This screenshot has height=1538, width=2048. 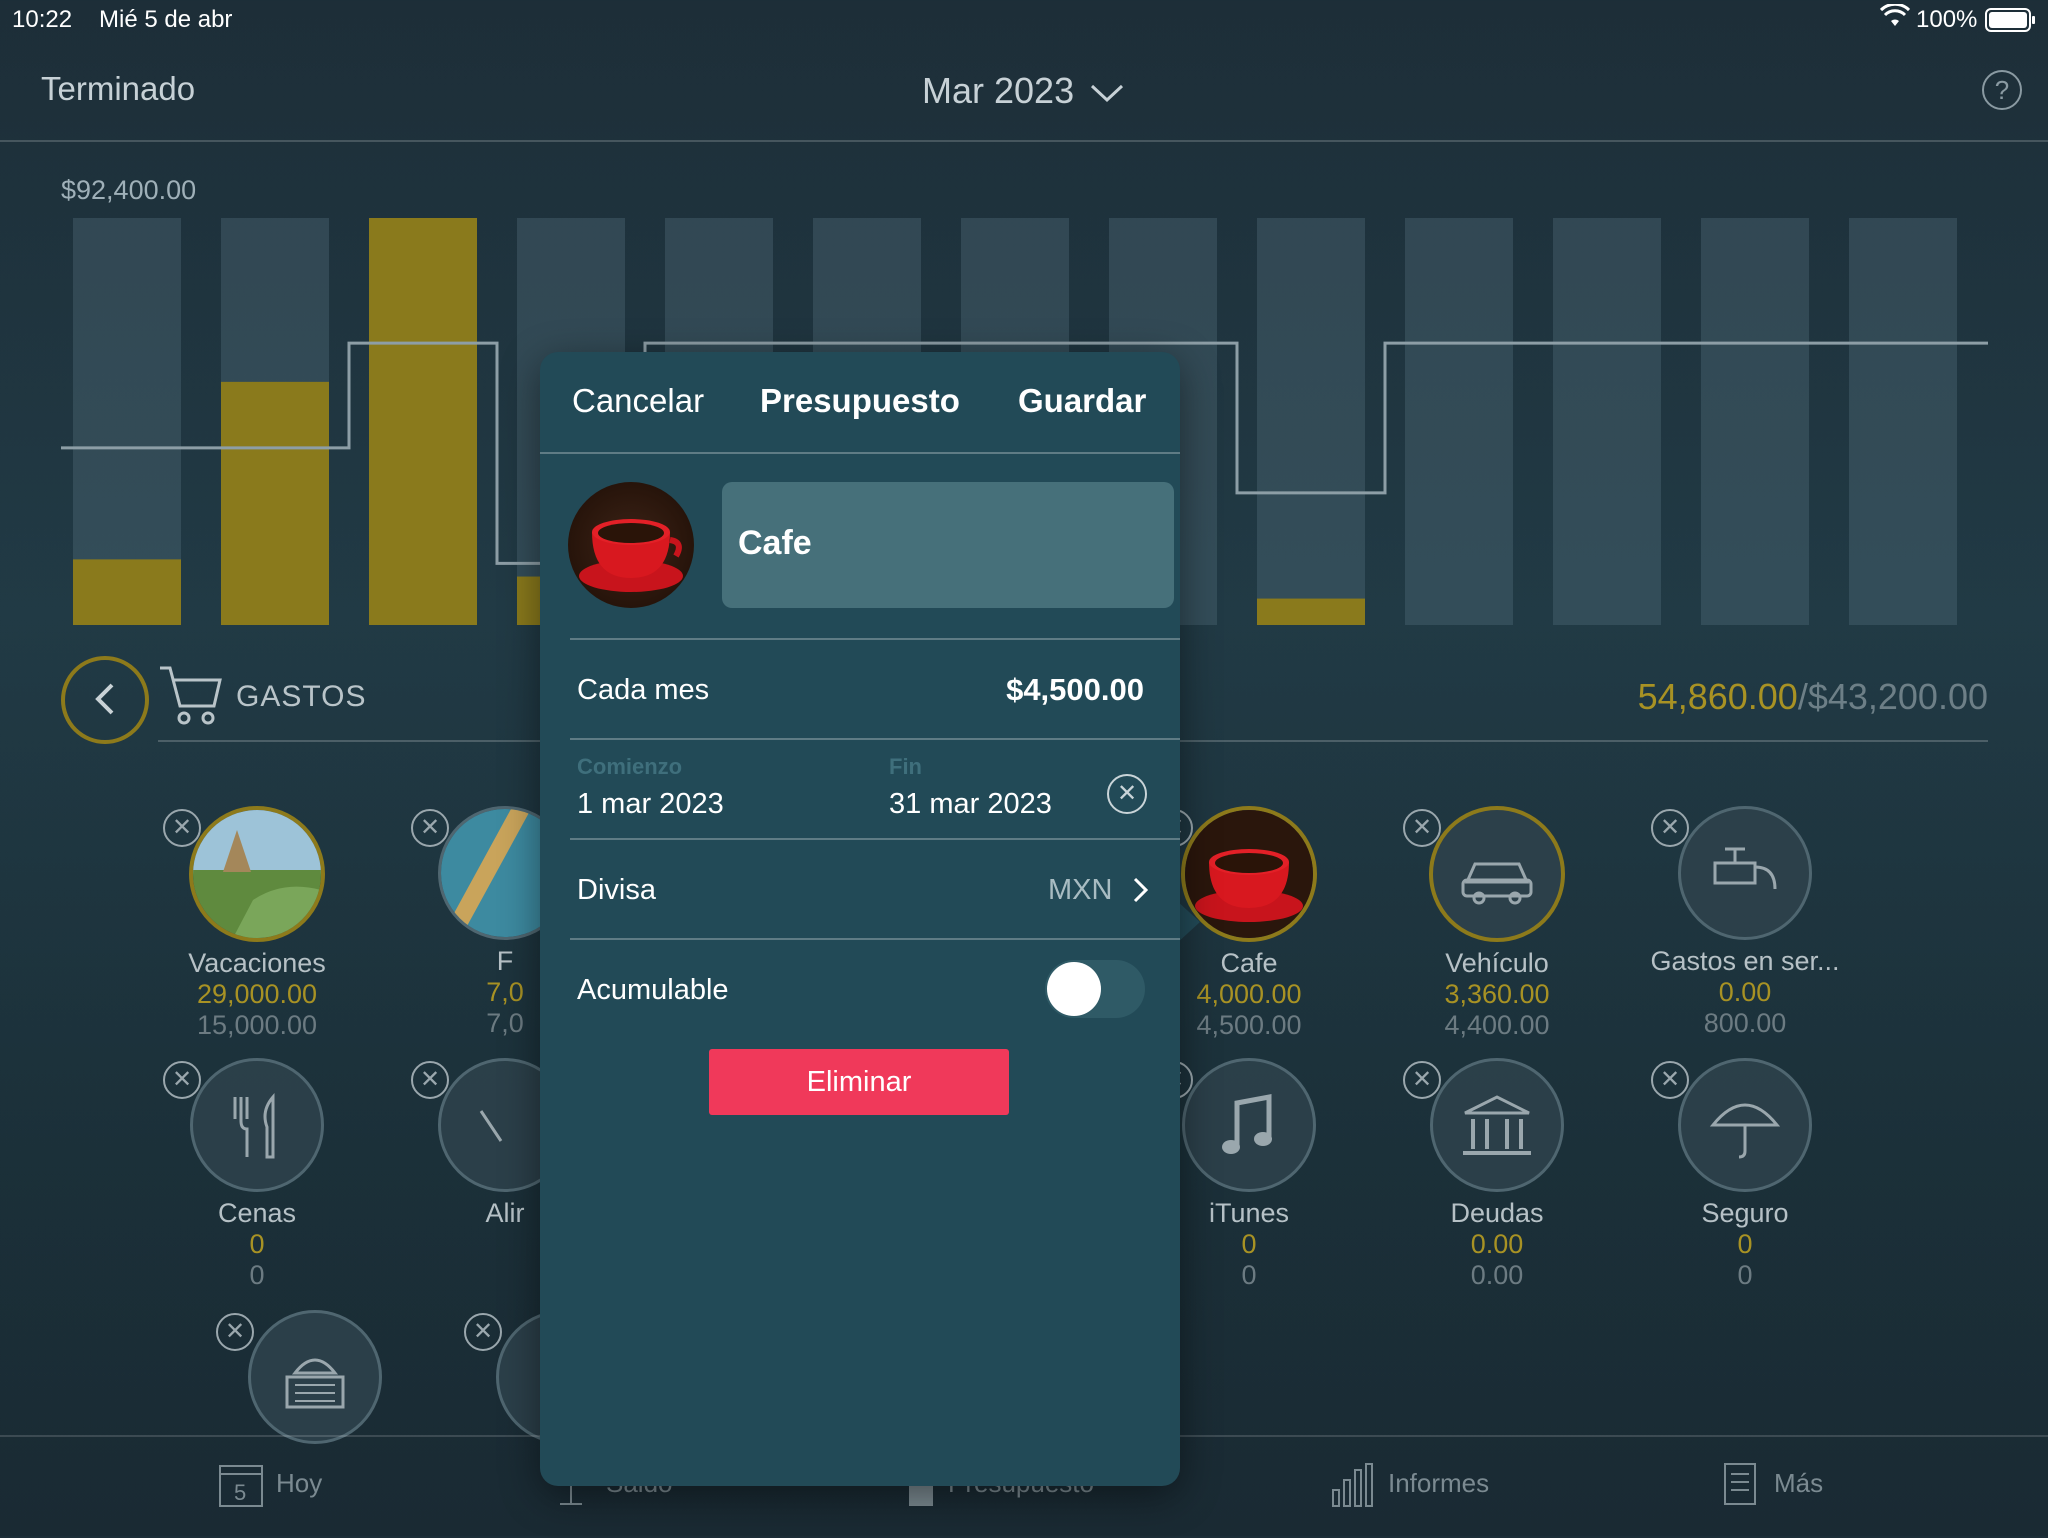 I want to click on amount-value: $4,500.00, so click(x=1075, y=690).